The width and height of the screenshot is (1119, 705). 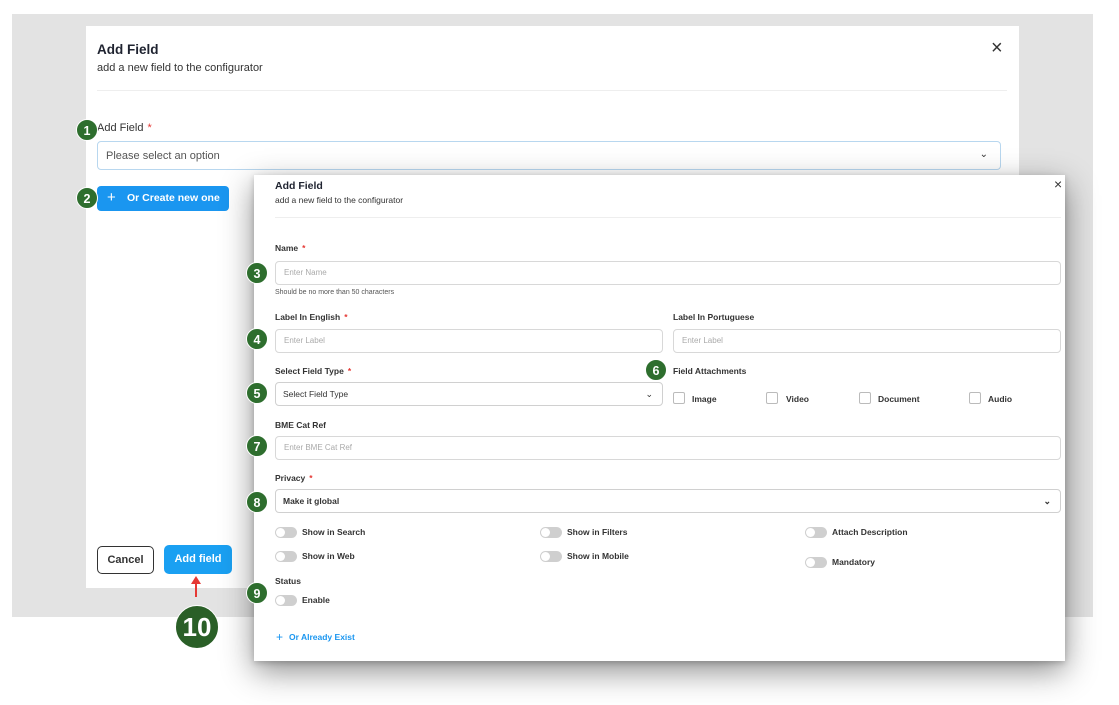 What do you see at coordinates (598, 556) in the screenshot?
I see `show-in-mobile-label: Show in Mobile` at bounding box center [598, 556].